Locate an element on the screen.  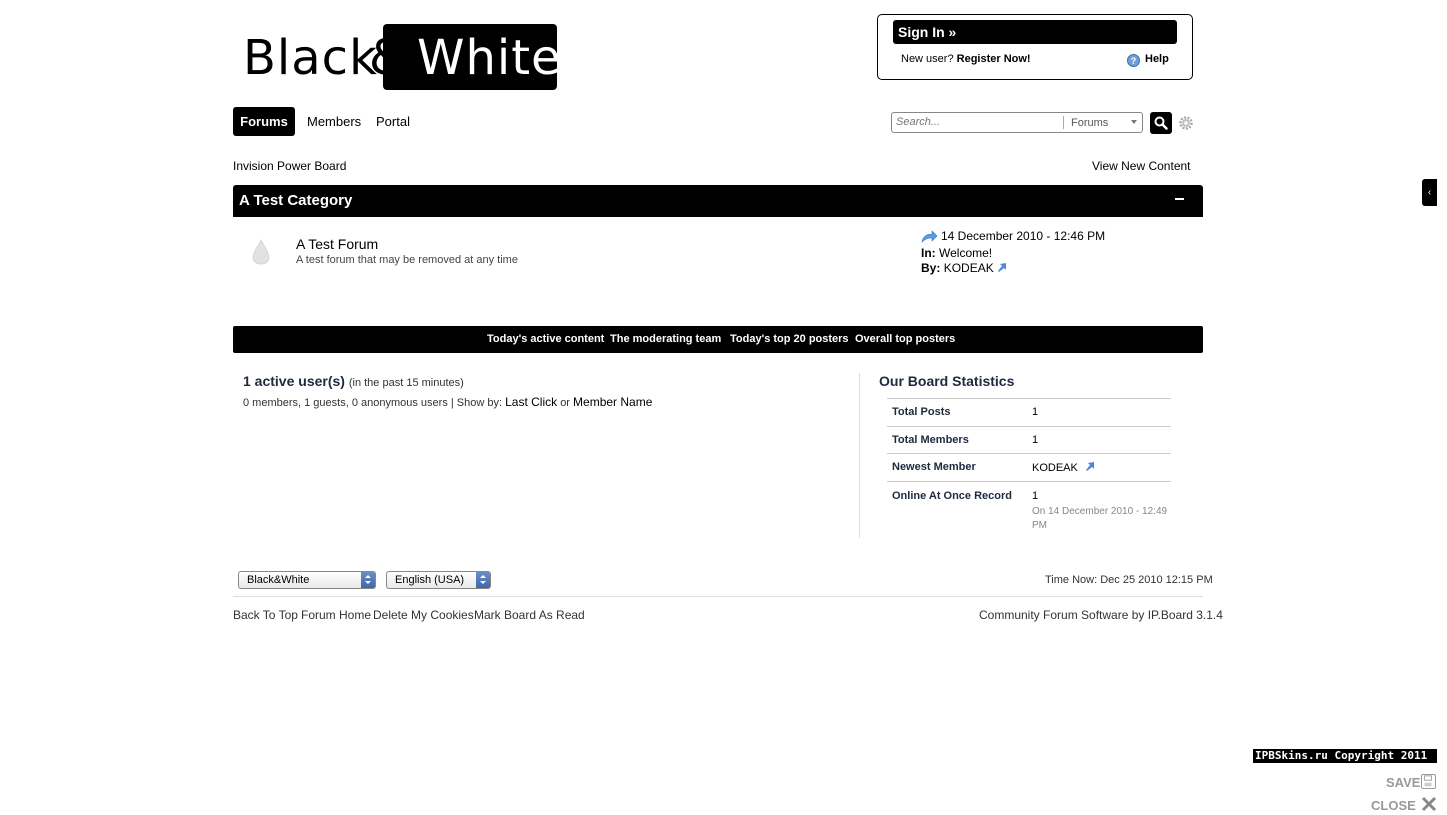
stat-label-newest-member: Newest Member is located at coordinates (934, 467).